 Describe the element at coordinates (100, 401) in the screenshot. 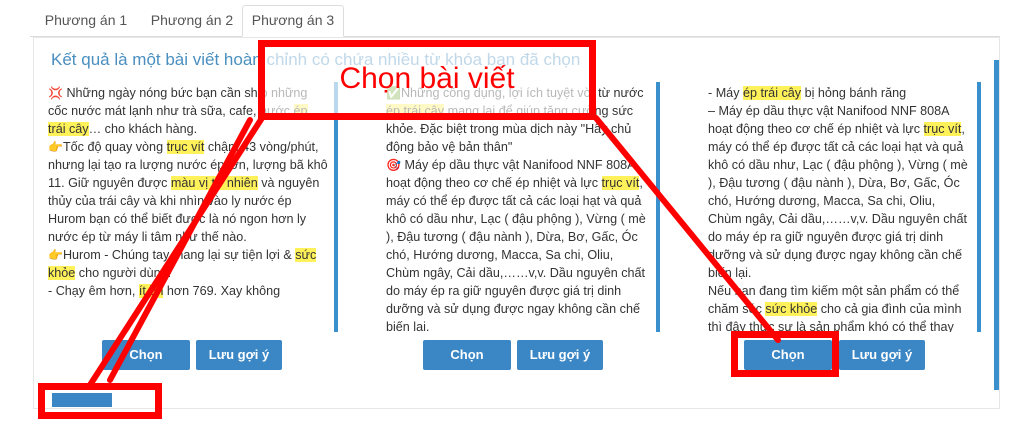

I see `annotation-box-pagination` at that location.